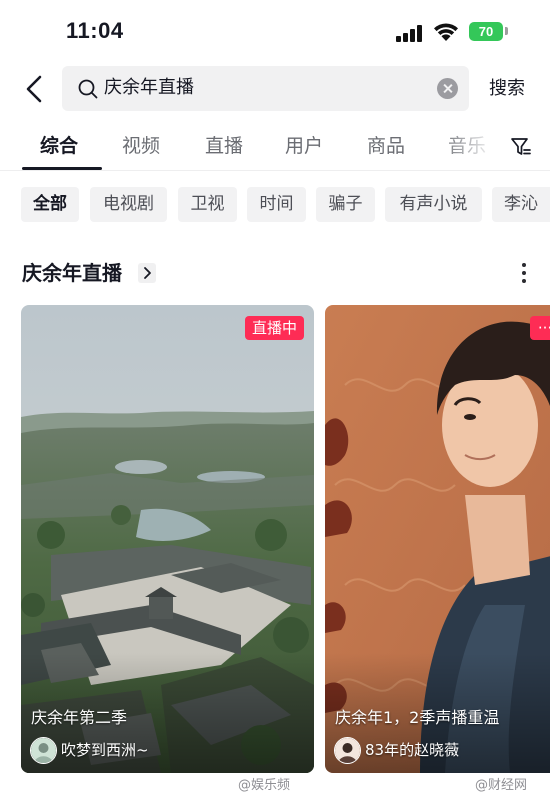 This screenshot has height=799, width=550. Describe the element at coordinates (433, 204) in the screenshot. I see `chip-audiobook: 有声小说` at that location.